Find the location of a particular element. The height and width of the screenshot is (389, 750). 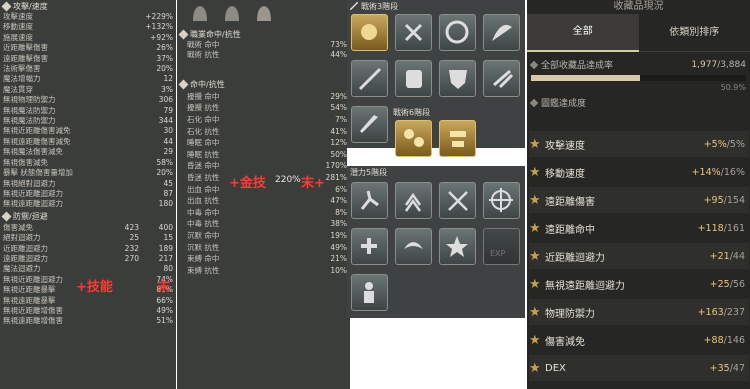

stat-row: 近距離迴避力 232 189 is located at coordinates (88, 249).